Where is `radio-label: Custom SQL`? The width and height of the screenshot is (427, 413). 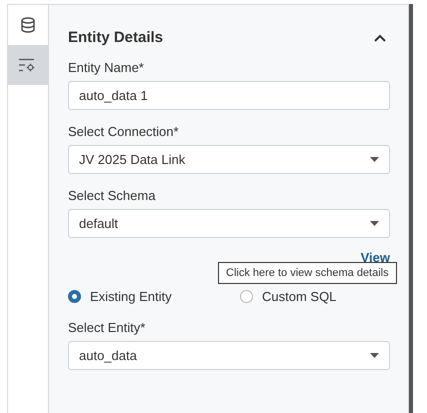 radio-label: Custom SQL is located at coordinates (299, 296).